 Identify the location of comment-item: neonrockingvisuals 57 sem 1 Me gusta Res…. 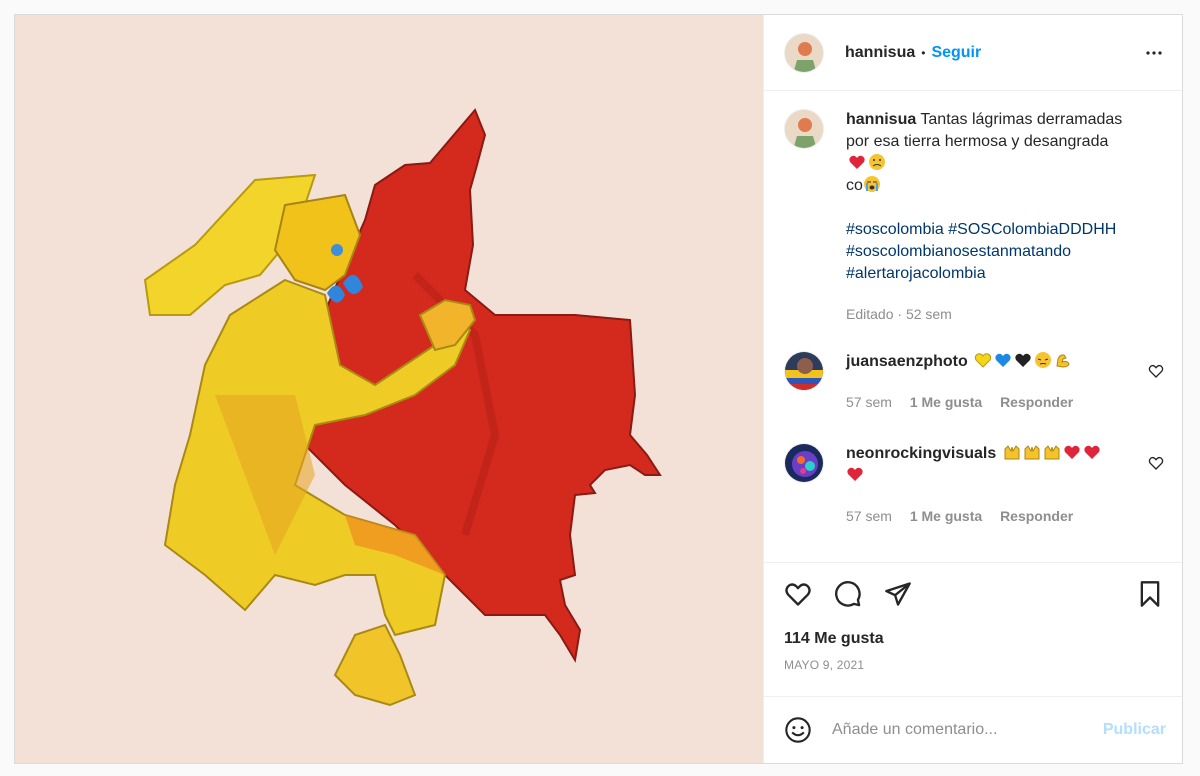
(975, 485).